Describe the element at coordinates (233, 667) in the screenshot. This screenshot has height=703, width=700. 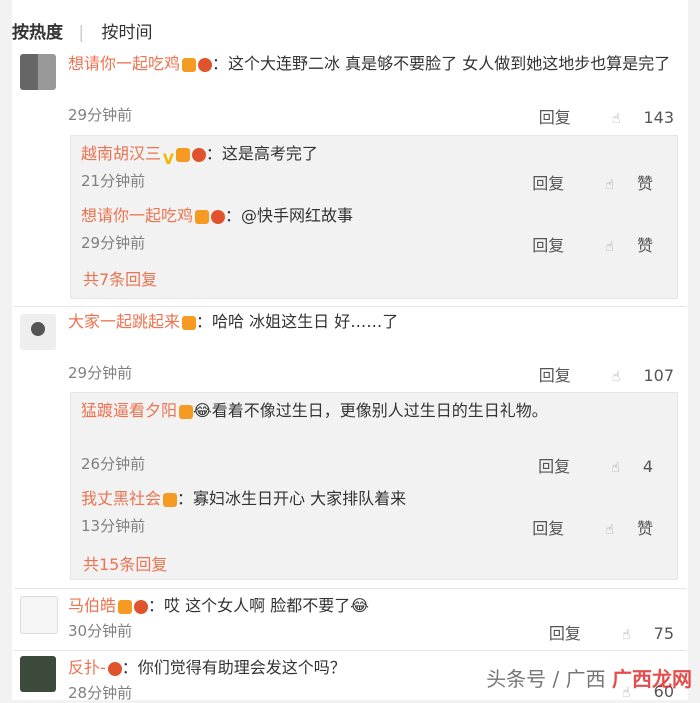
I see `comment-text: ：你们觉得有助理会发这个吗？` at that location.